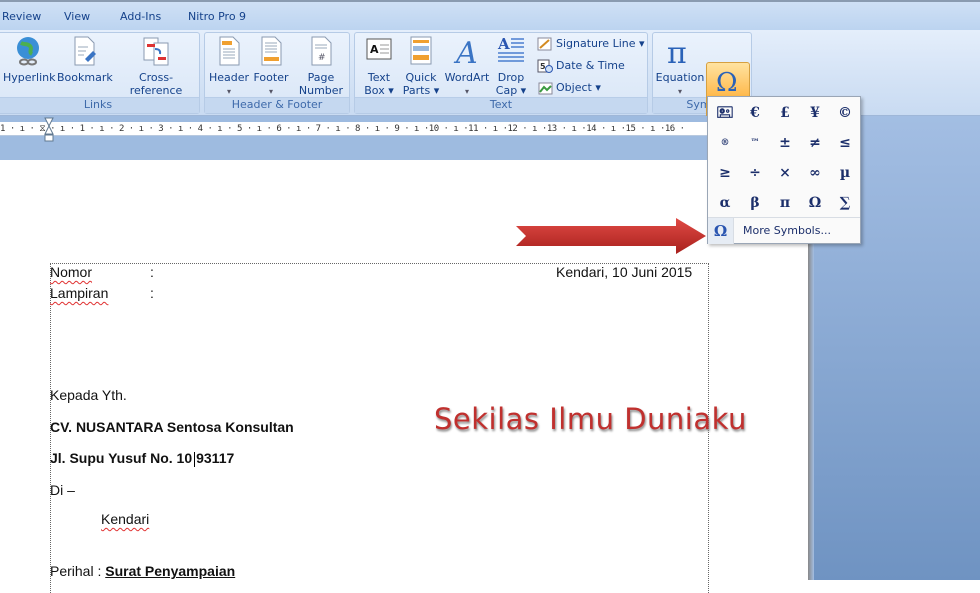  I want to click on group-links: Hyperlink Bookmark Cross-reference Links, so click(100, 73).